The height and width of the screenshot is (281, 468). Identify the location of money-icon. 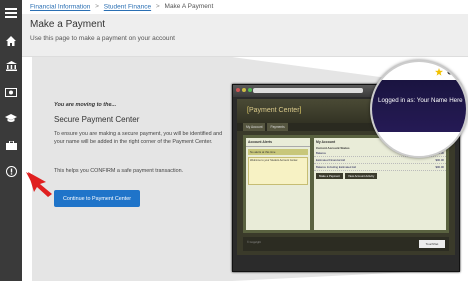
(11, 92).